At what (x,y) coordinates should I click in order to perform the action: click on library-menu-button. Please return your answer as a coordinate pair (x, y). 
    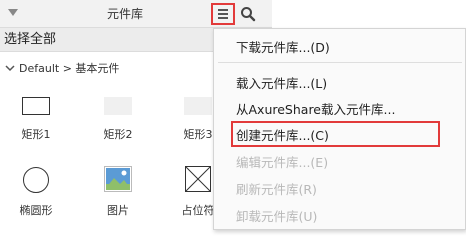
    Looking at the image, I should click on (223, 14).